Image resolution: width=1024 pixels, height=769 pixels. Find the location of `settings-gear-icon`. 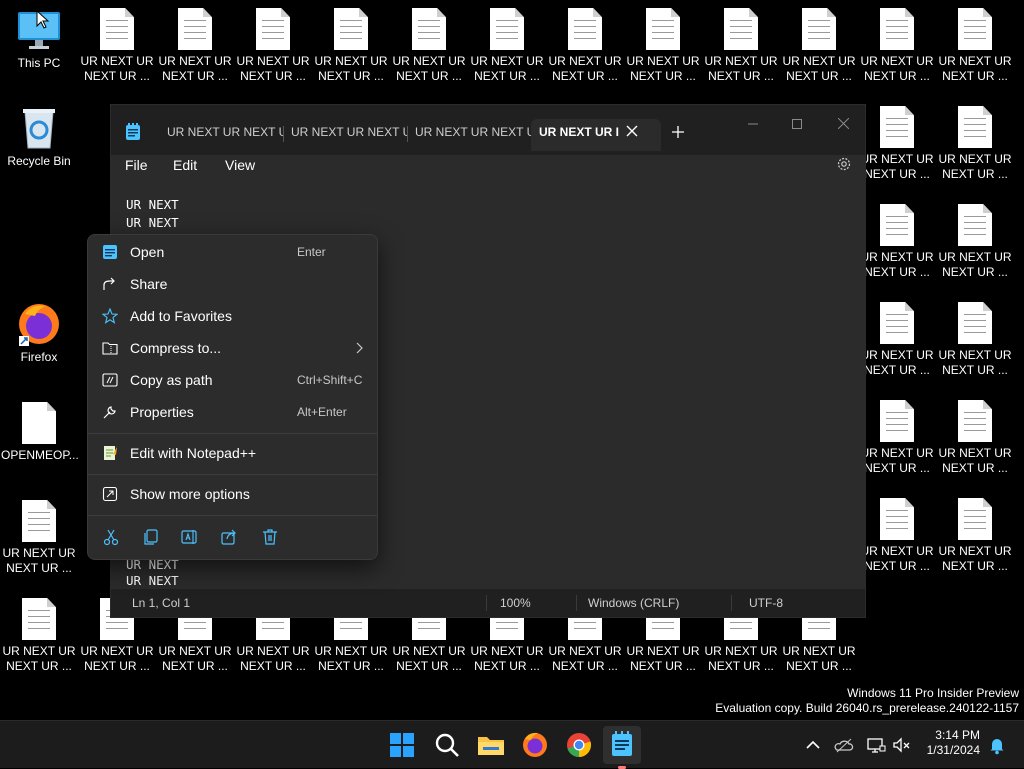

settings-gear-icon is located at coordinates (844, 164).